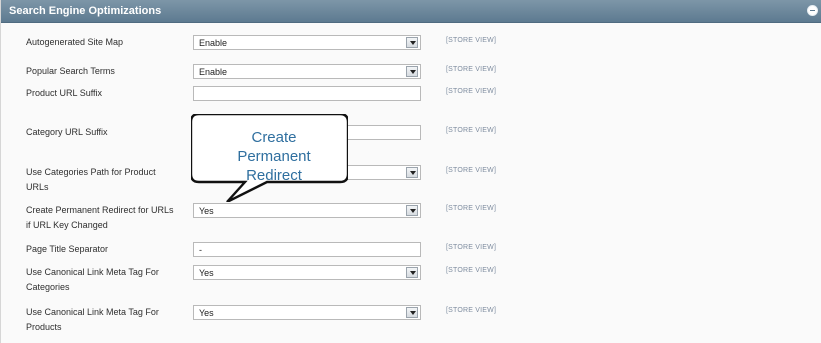 The height and width of the screenshot is (343, 821). Describe the element at coordinates (812, 10) in the screenshot. I see `collapse-icon` at that location.